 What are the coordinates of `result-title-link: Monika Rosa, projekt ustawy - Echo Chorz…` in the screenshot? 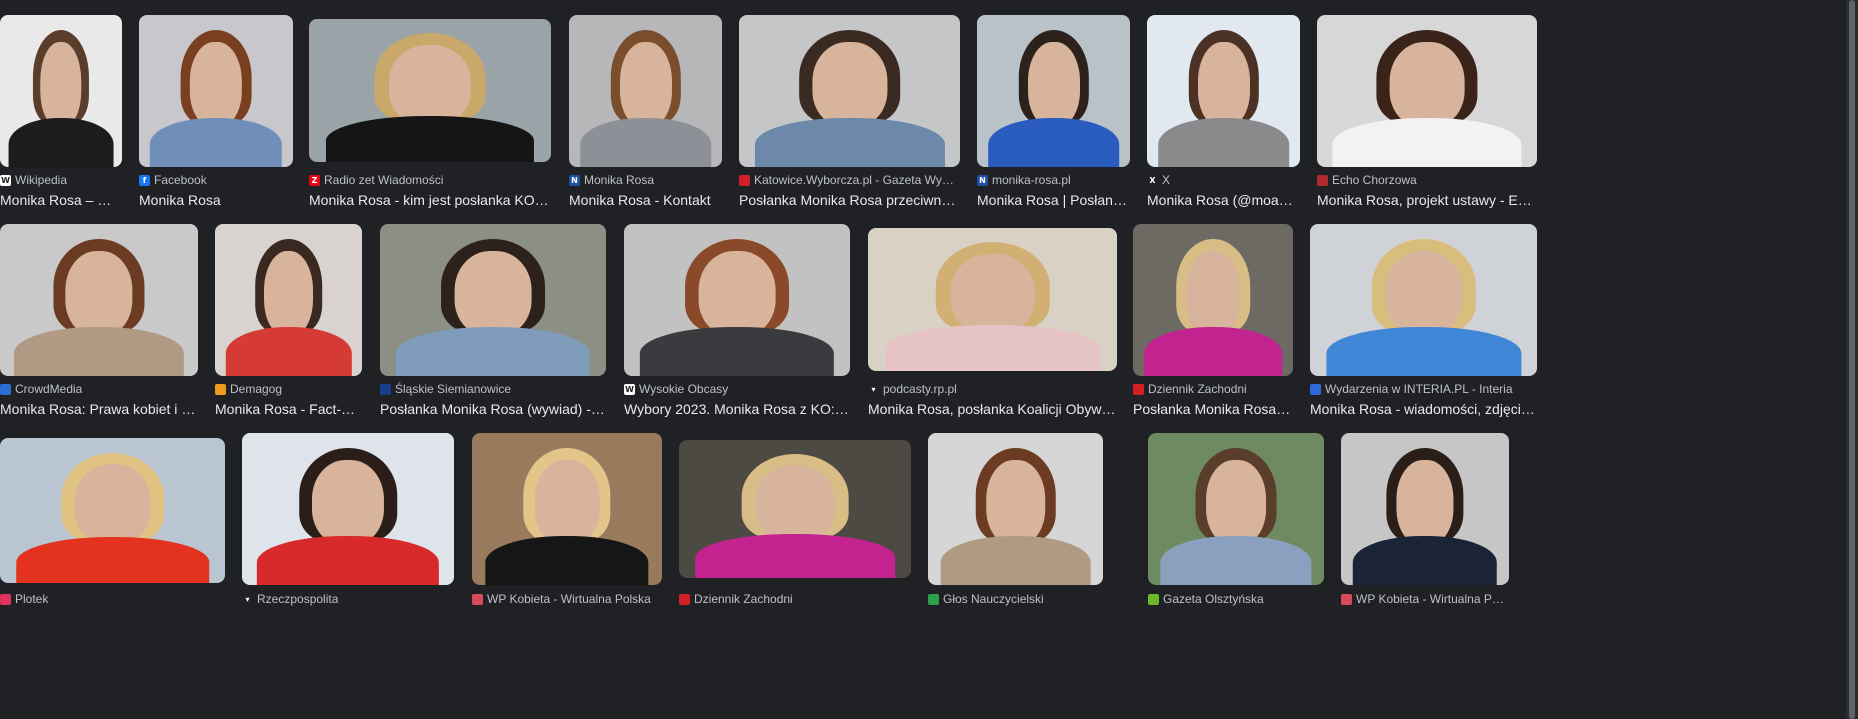 It's located at (1427, 200).